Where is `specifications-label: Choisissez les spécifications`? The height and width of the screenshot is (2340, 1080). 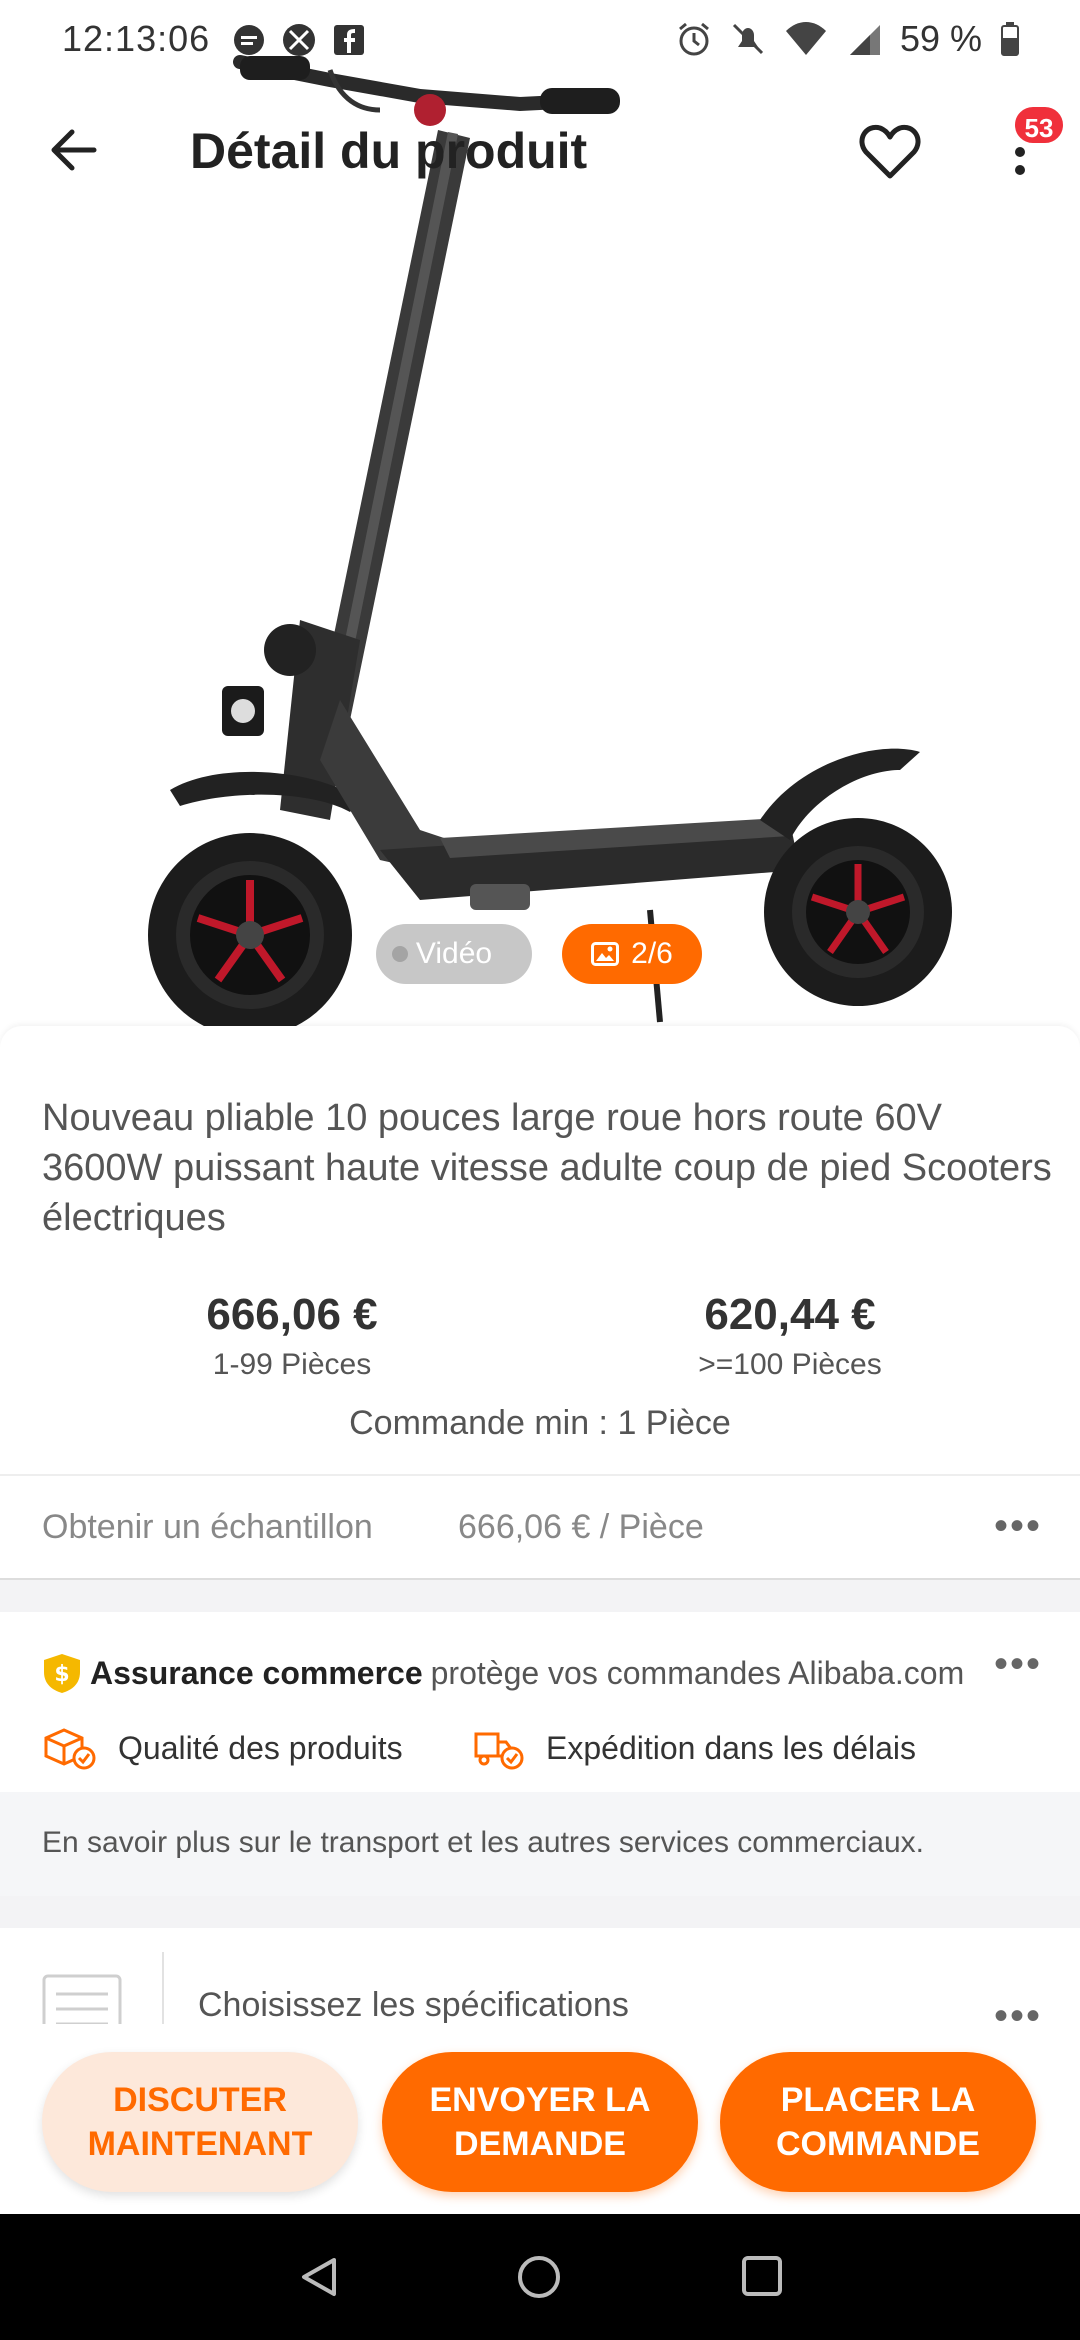 specifications-label: Choisissez les spécifications is located at coordinates (413, 2005).